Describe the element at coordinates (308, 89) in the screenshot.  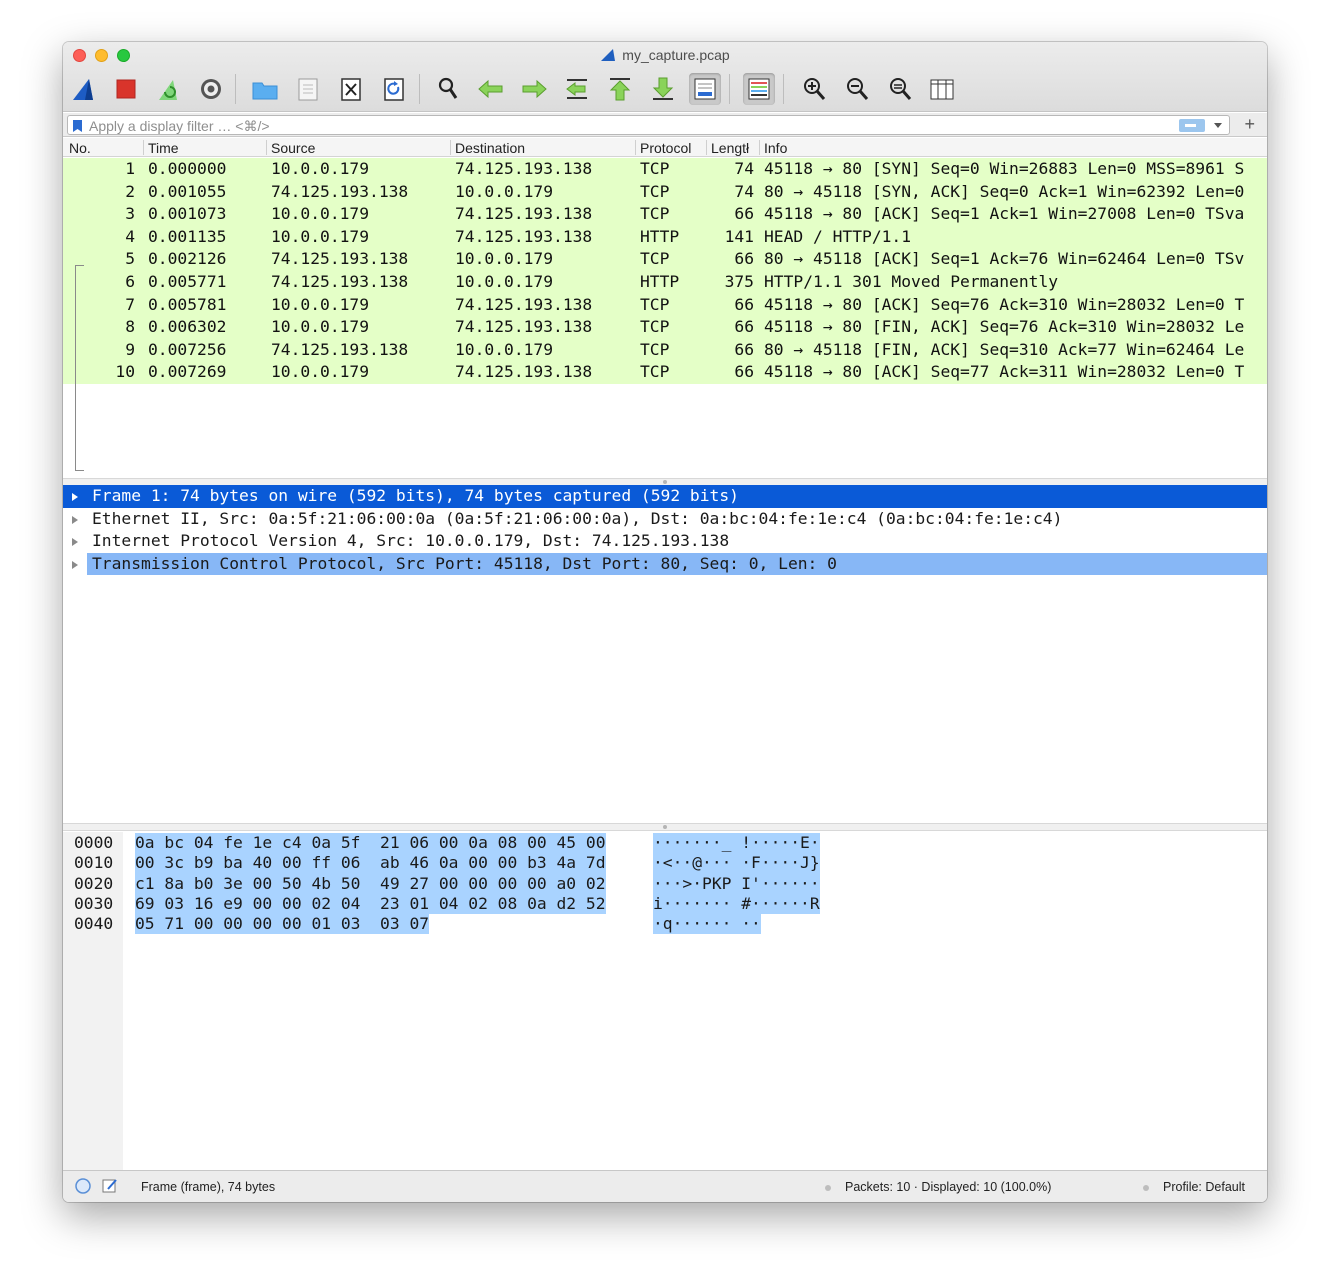
I see `save-file-icon` at that location.